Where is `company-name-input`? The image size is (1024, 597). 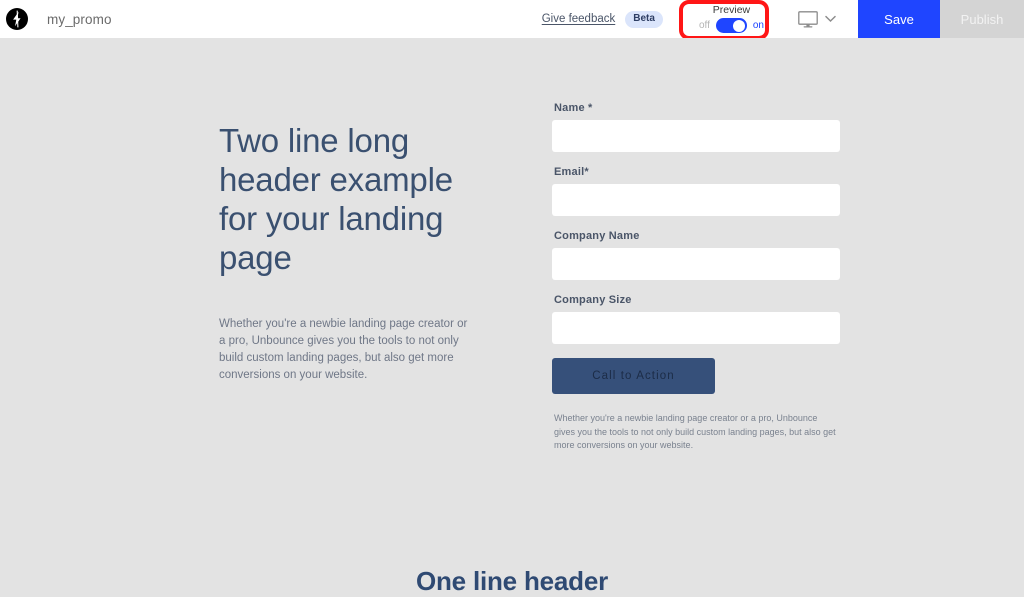
company-name-input is located at coordinates (696, 264).